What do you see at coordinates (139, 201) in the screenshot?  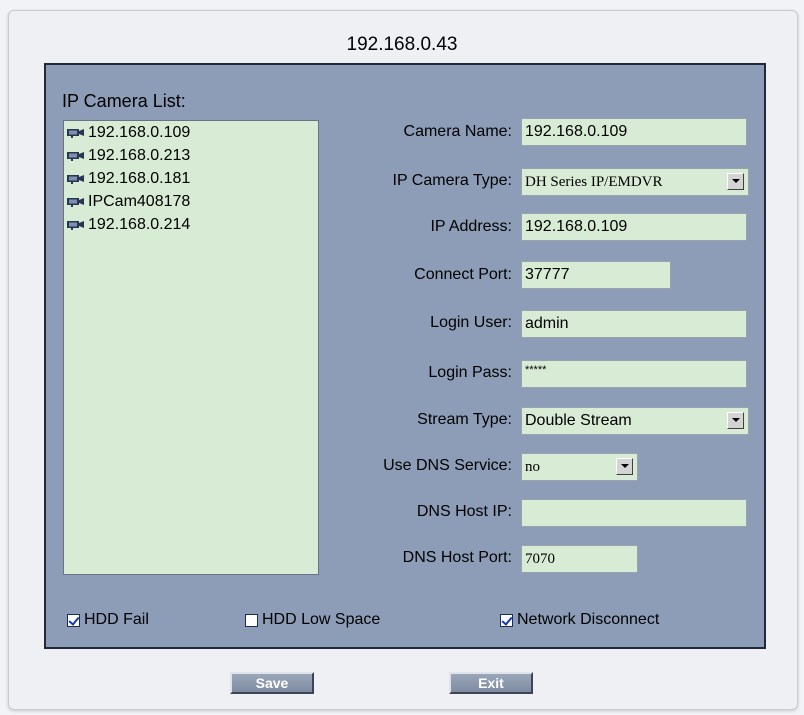 I see `list-item-label: IPCam408178` at bounding box center [139, 201].